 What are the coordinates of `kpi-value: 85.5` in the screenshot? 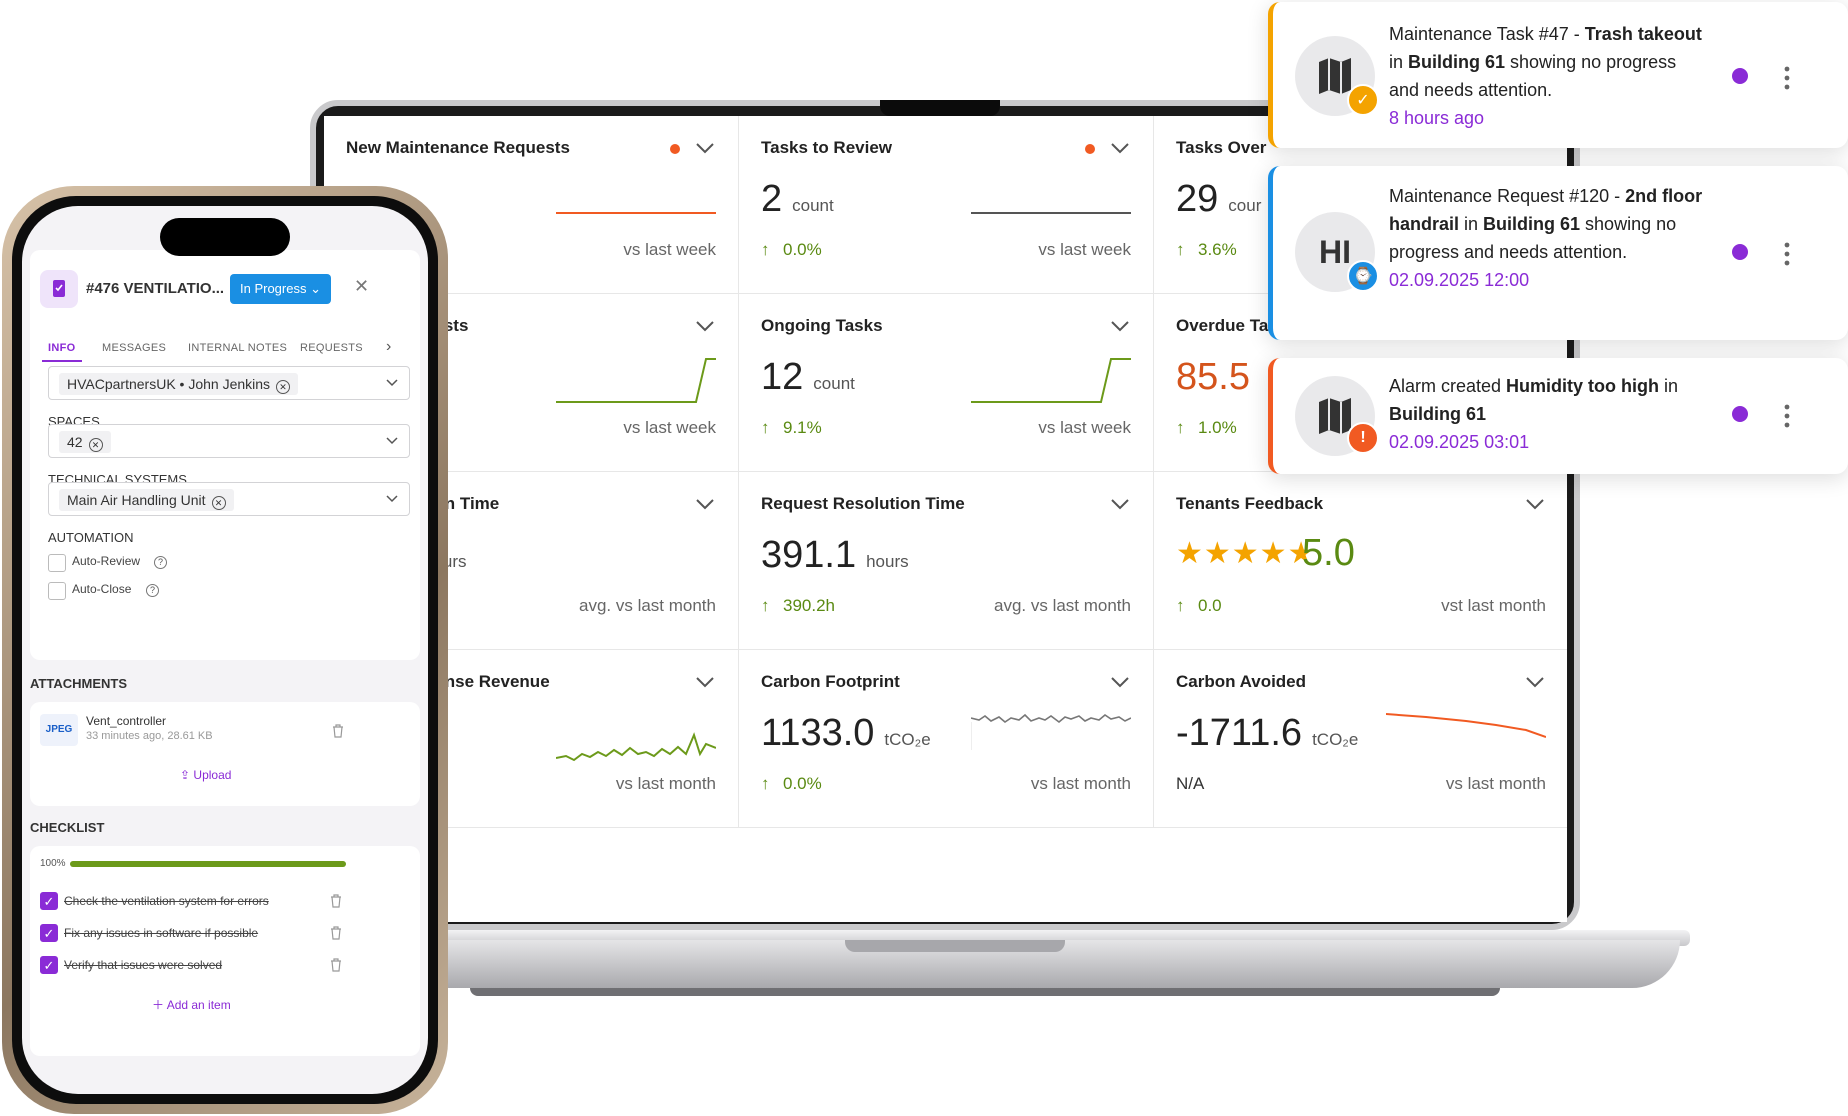 It's located at (1213, 377).